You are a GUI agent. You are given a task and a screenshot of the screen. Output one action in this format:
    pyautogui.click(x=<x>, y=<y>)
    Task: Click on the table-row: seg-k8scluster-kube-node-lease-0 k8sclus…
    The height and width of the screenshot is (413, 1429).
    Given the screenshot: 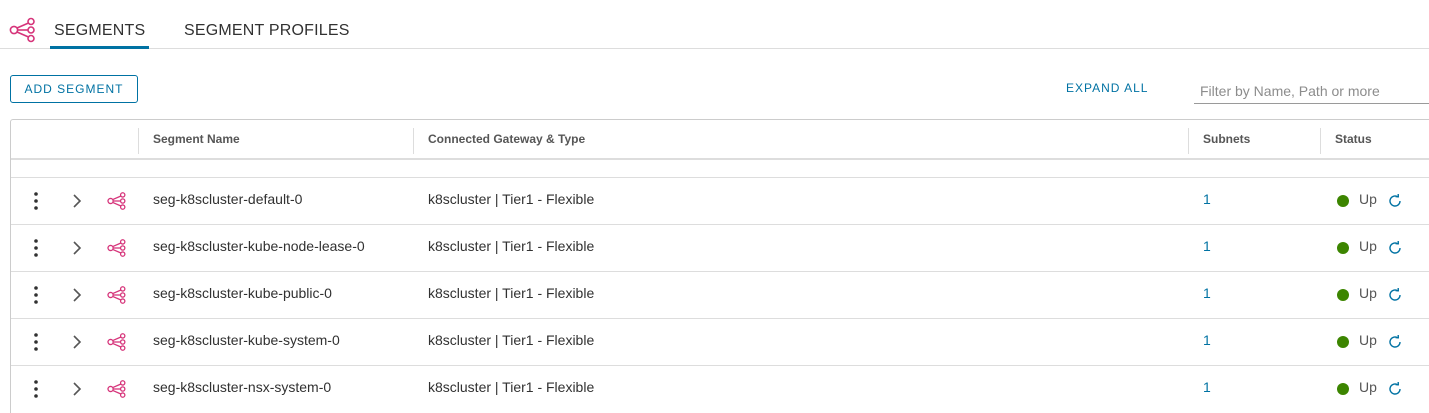 What is the action you would take?
    pyautogui.click(x=720, y=247)
    